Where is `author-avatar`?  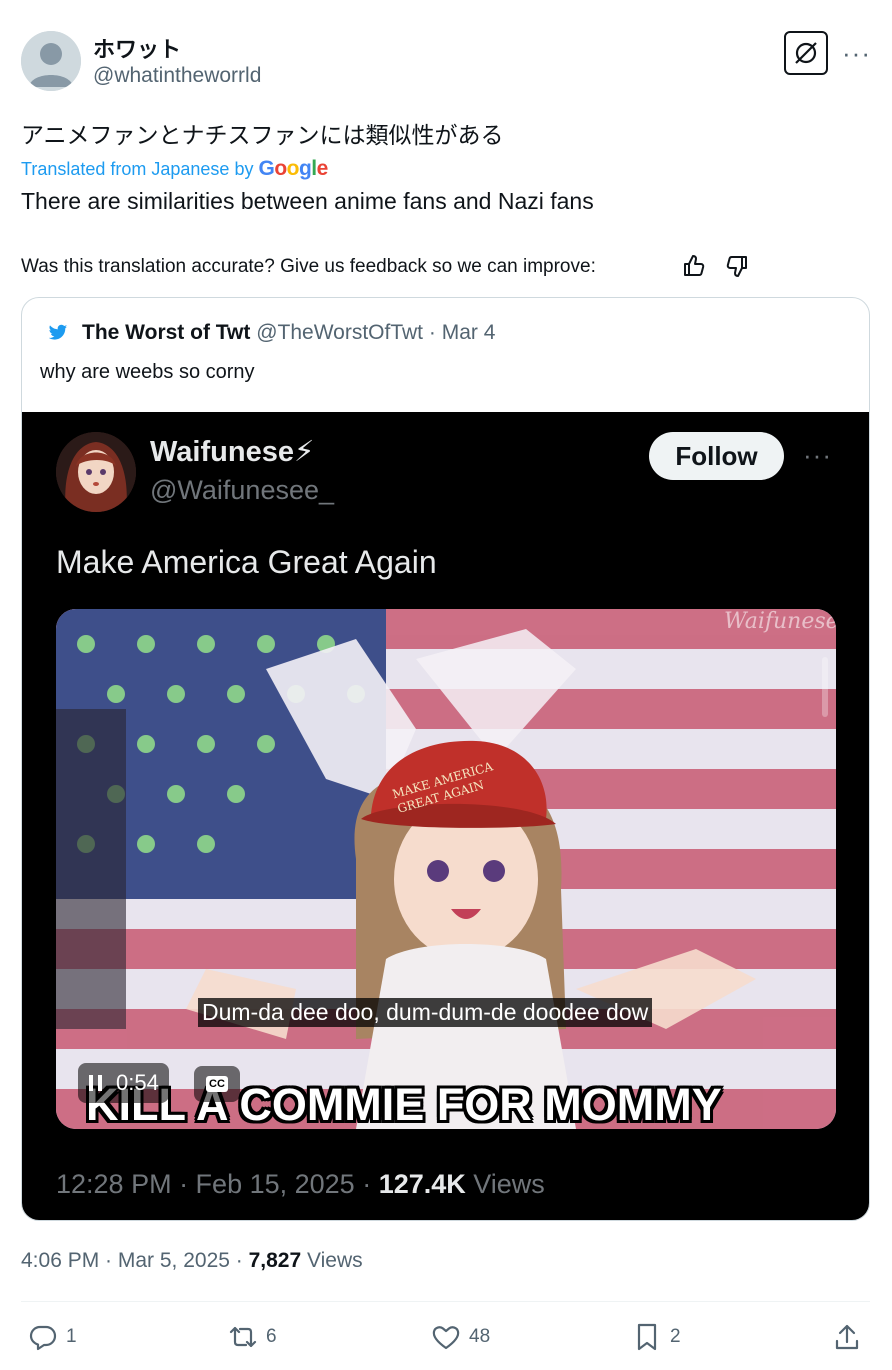
author-avatar is located at coordinates (51, 61).